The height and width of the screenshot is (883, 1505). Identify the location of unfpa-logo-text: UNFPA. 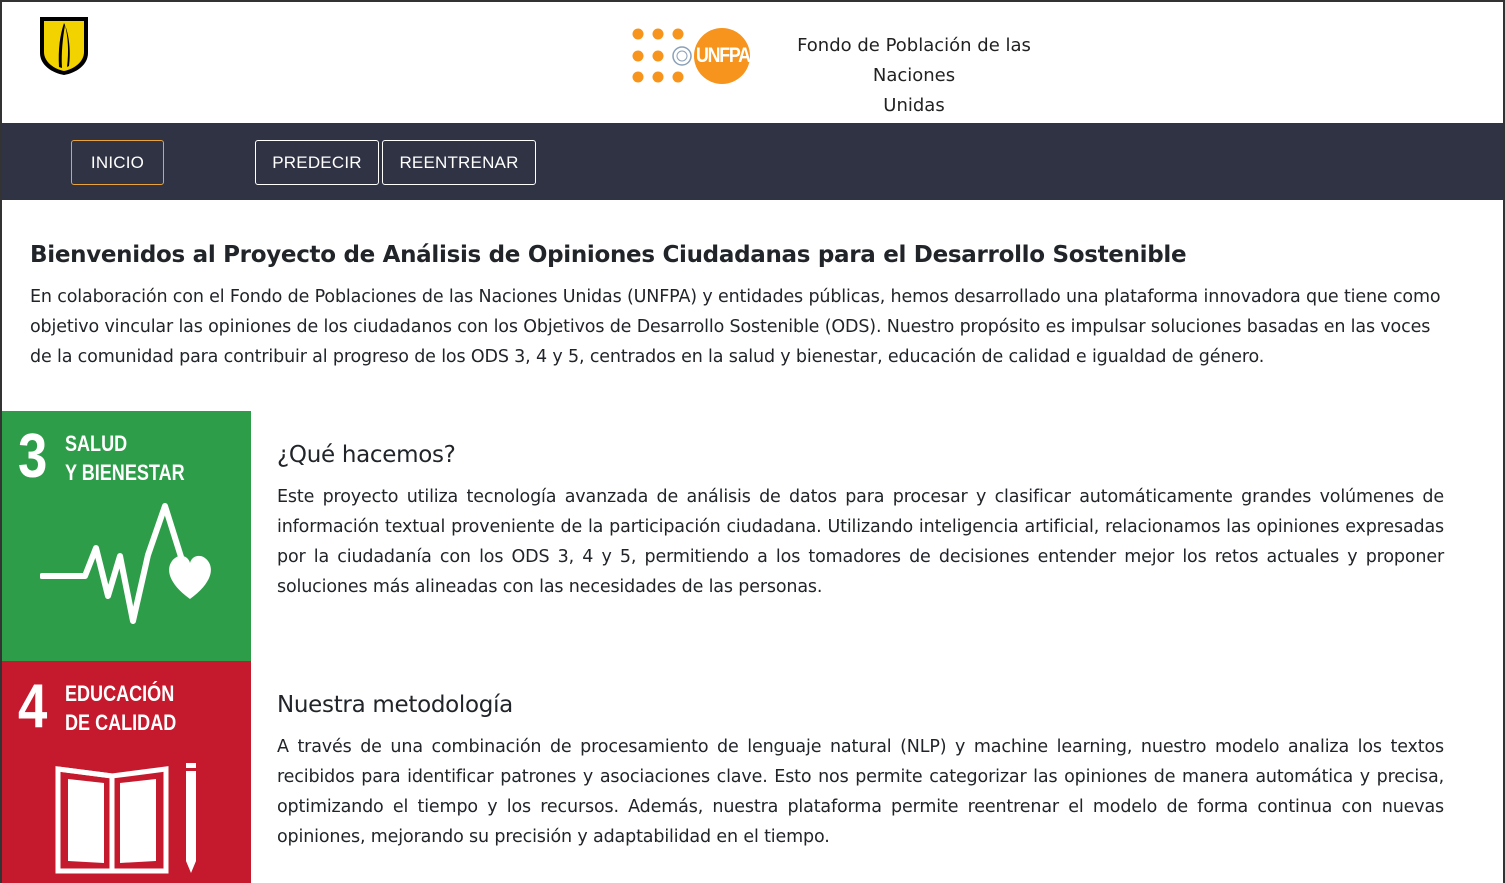
(723, 55).